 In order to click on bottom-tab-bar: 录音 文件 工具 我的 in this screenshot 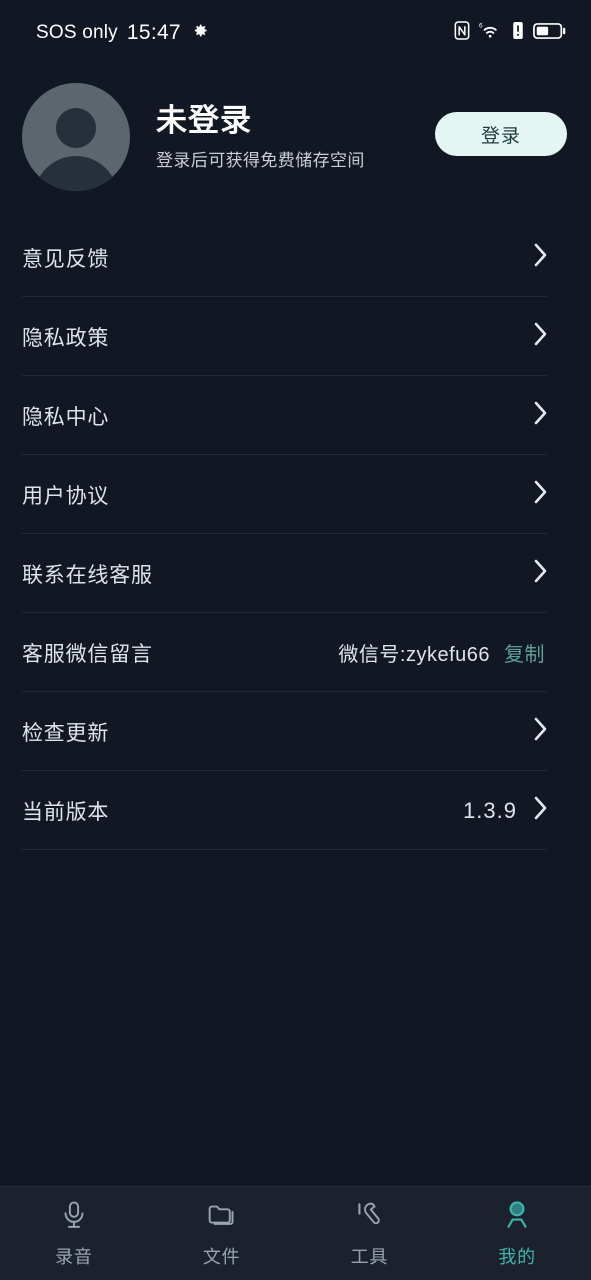, I will do `click(295, 1233)`.